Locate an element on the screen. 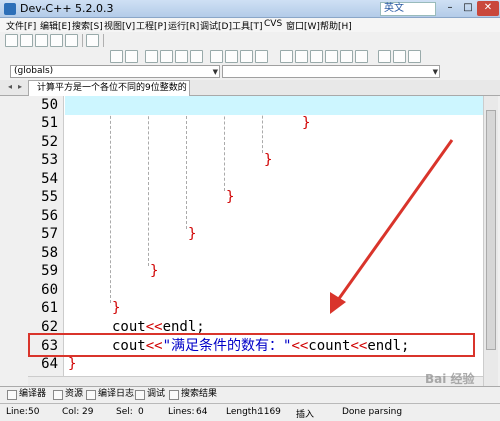 The width and height of the screenshot is (500, 421). tab-debug: 调试 is located at coordinates (149, 395).